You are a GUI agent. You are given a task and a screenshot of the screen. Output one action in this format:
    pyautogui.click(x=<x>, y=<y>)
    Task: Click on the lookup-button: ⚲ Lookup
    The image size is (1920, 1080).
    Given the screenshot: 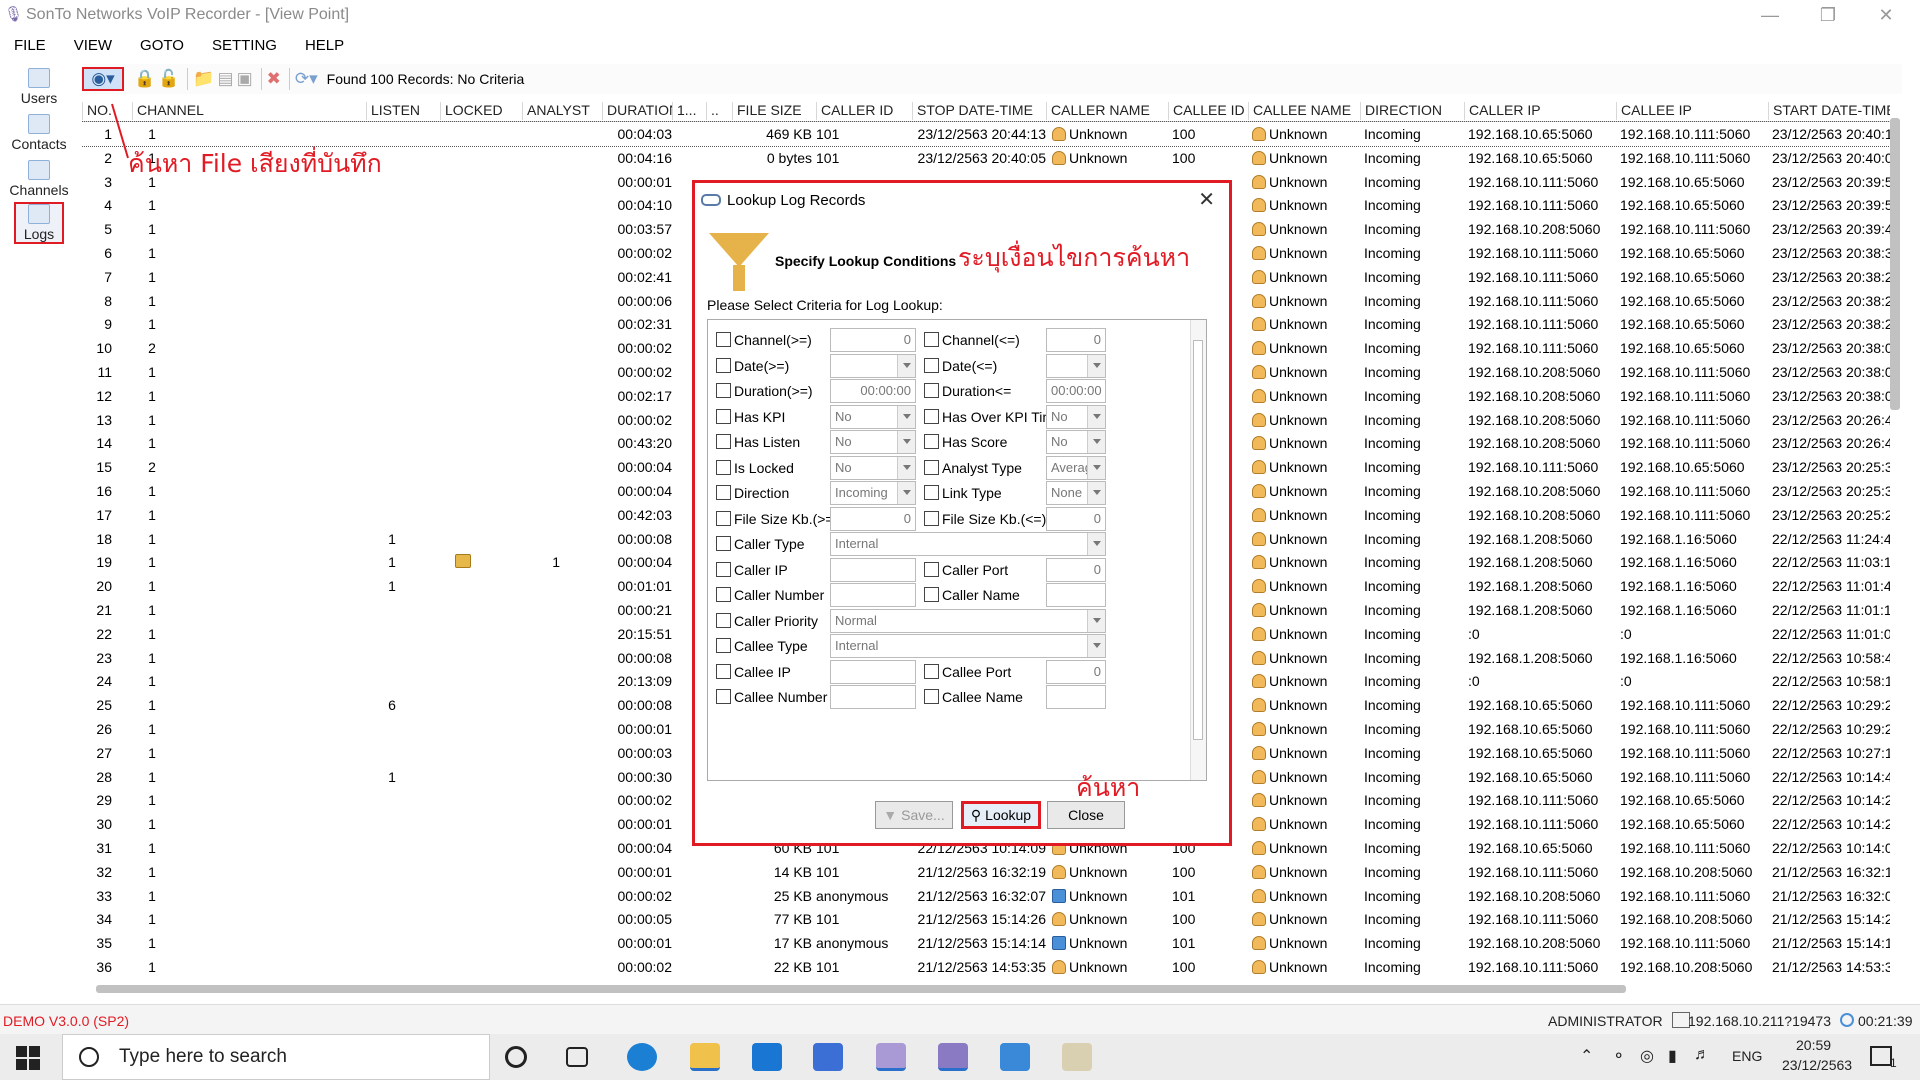 What is the action you would take?
    pyautogui.click(x=1001, y=815)
    